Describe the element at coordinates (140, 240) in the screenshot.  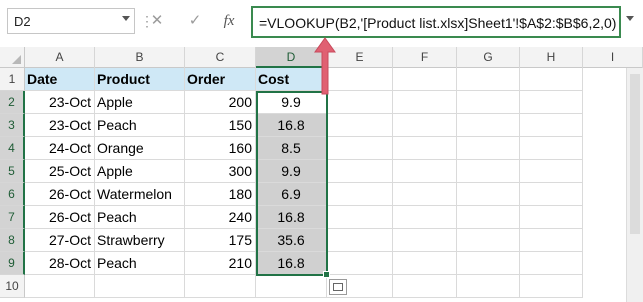
I see `product-cell: Strawberry` at that location.